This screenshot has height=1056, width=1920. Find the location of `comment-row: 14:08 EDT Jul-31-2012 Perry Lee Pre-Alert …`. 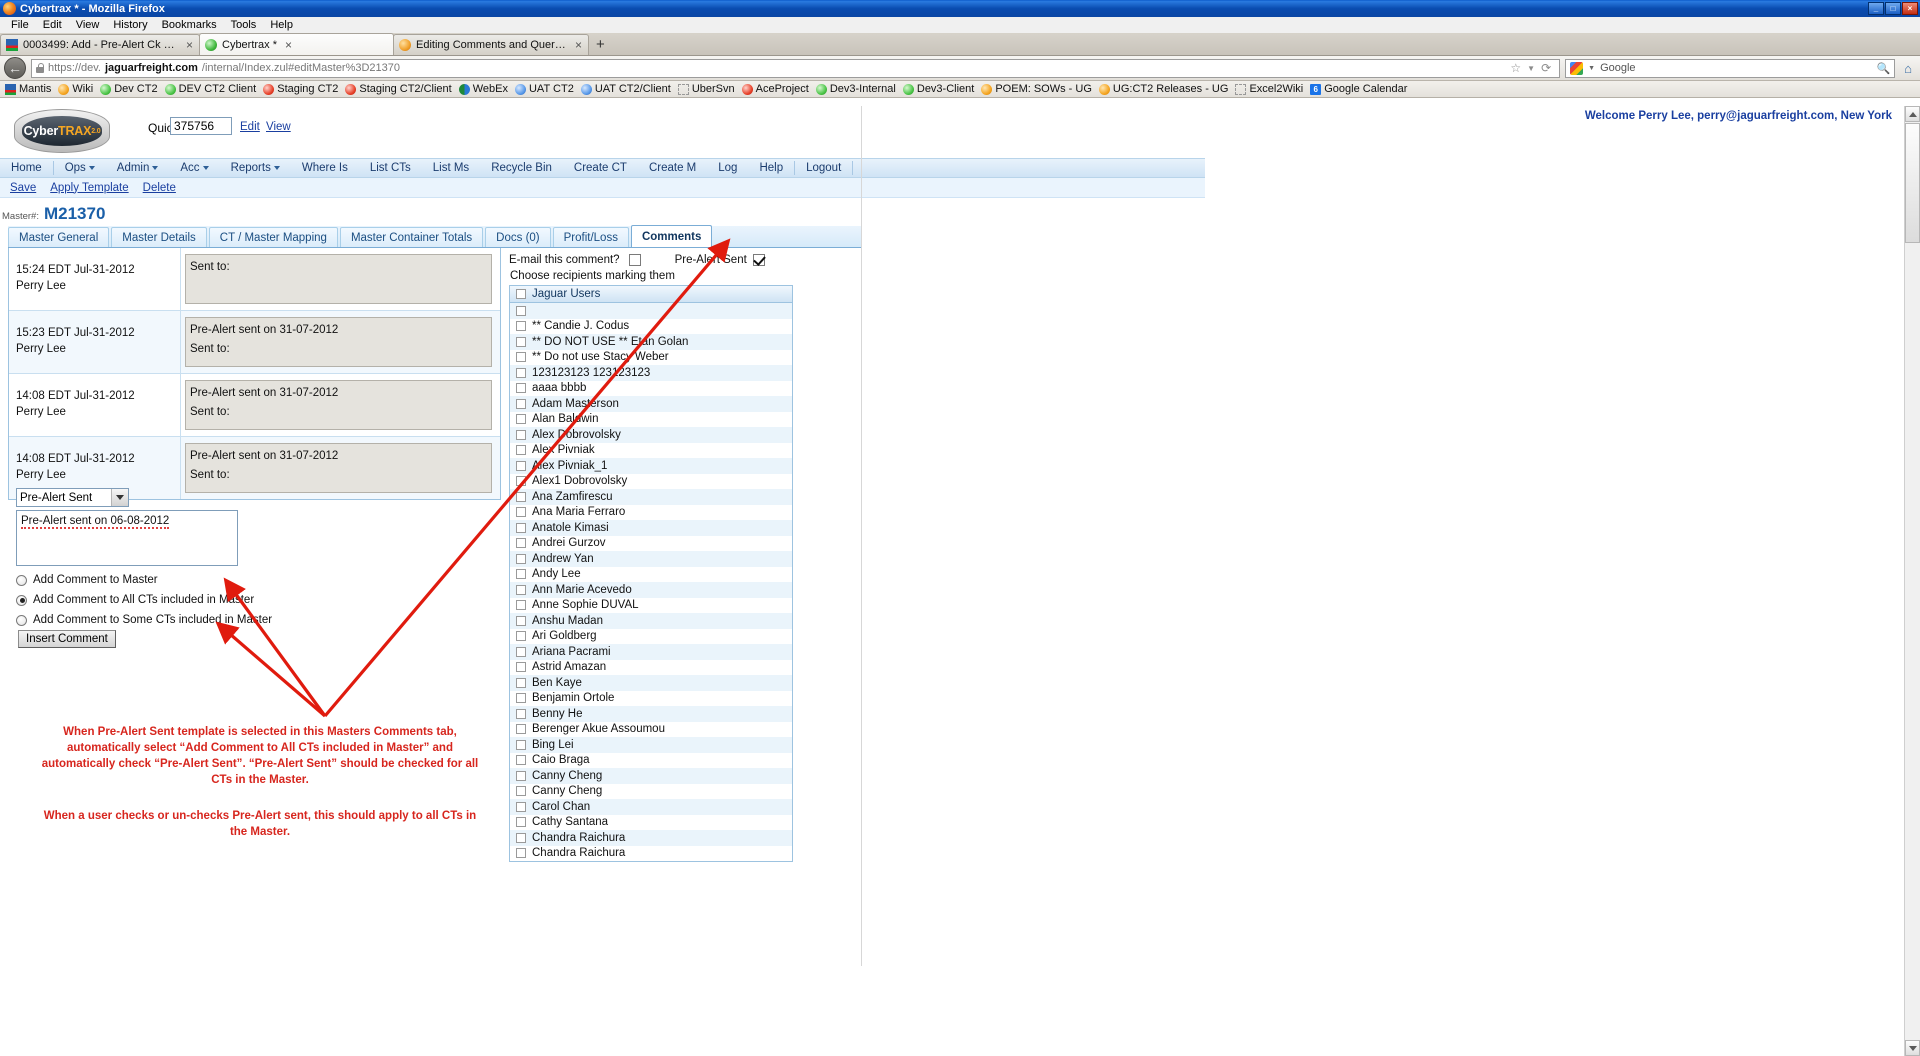

comment-row: 14:08 EDT Jul-31-2012 Perry Lee Pre-Alert … is located at coordinates (254, 405).